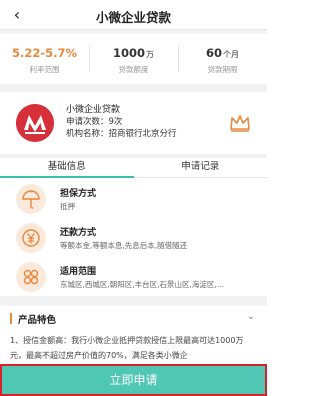 Image resolution: width=320 pixels, height=396 pixels. What do you see at coordinates (133, 318) in the screenshot?
I see `feature-header: 产品特色 ⌄` at bounding box center [133, 318].